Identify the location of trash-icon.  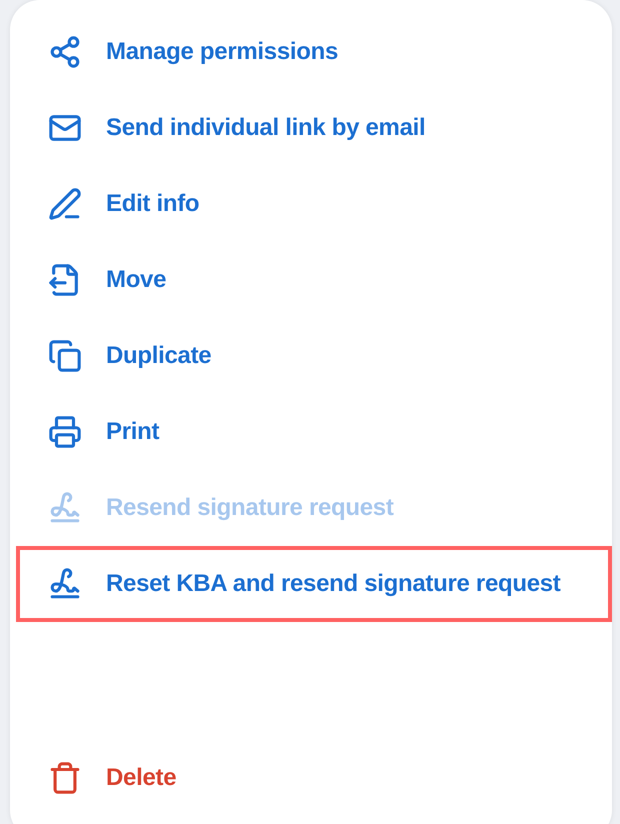
(65, 778).